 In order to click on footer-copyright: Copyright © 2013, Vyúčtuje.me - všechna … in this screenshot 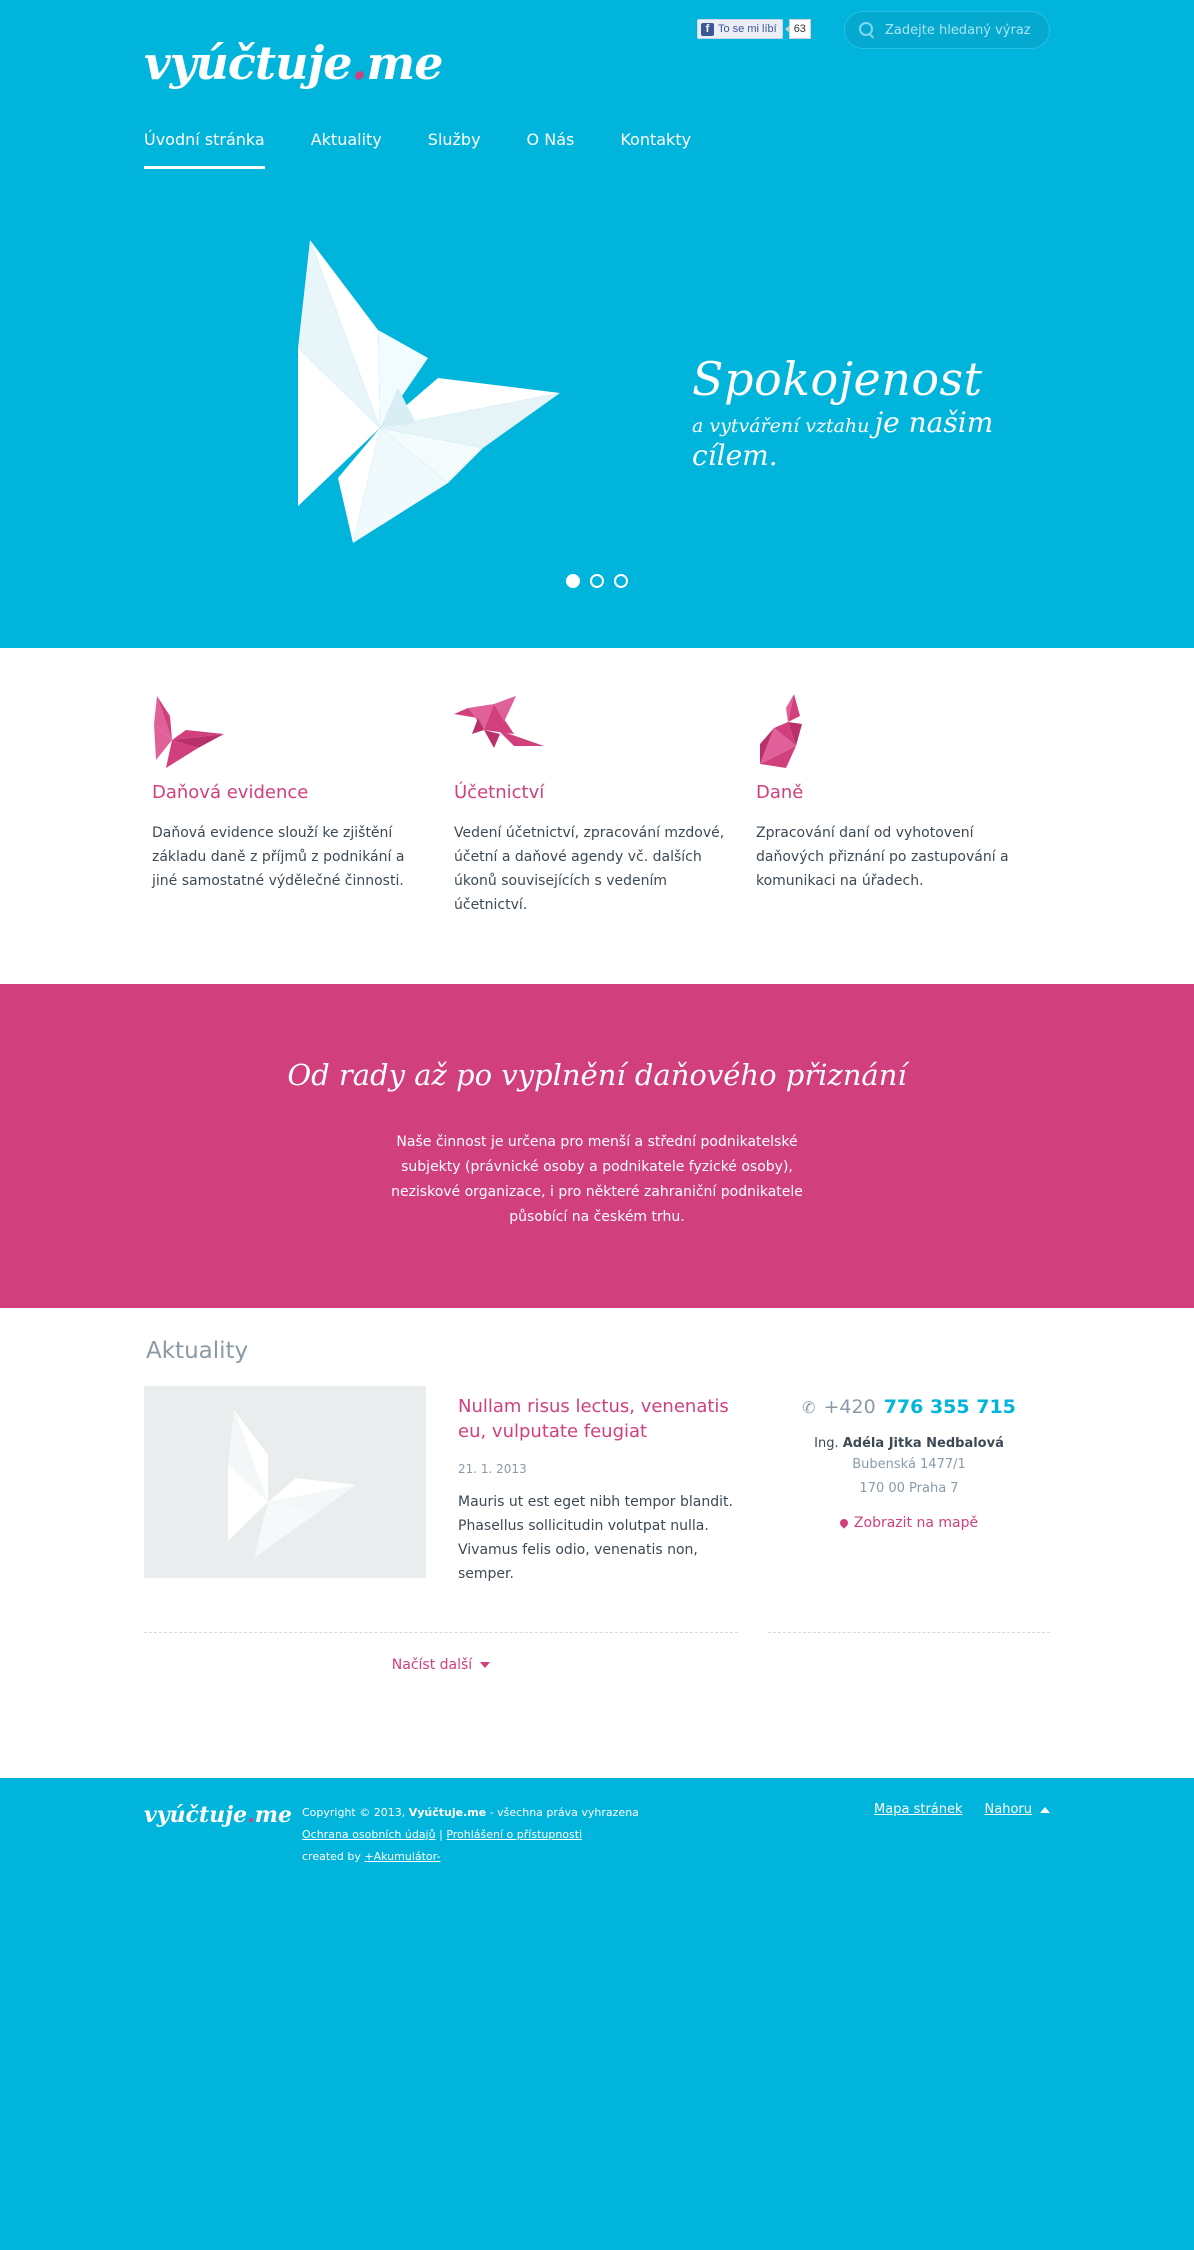, I will do `click(470, 1834)`.